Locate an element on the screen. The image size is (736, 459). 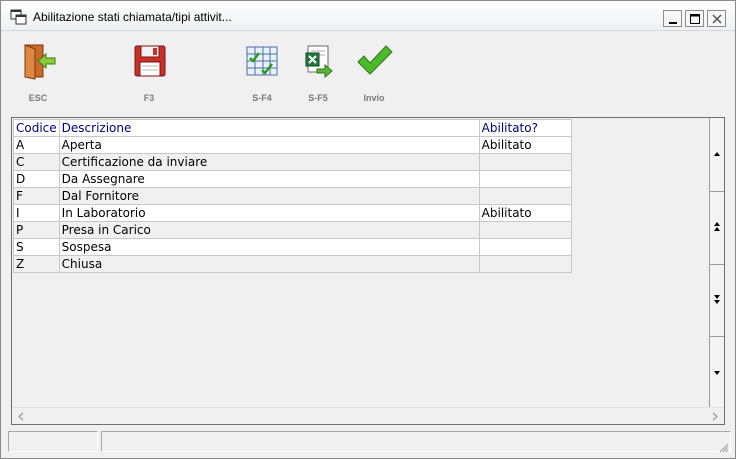
scroll-left-icon is located at coordinates (21, 416).